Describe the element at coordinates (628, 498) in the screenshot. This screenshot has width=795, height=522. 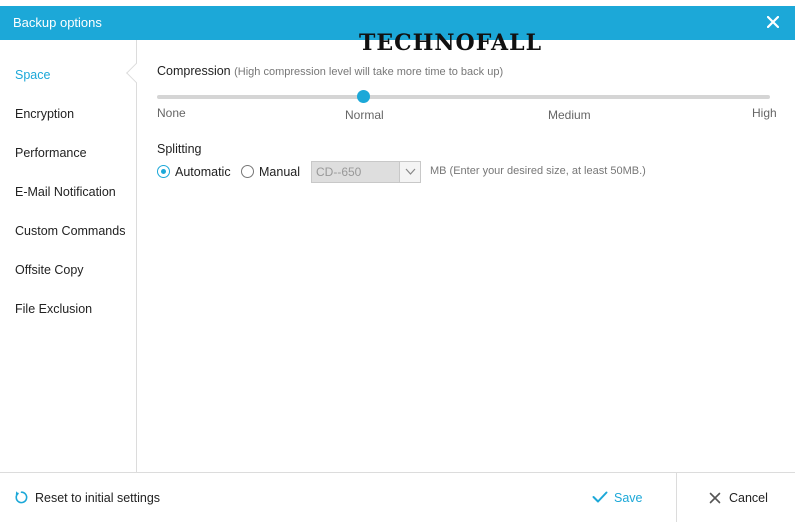
I see `save-button-label: Save` at that location.